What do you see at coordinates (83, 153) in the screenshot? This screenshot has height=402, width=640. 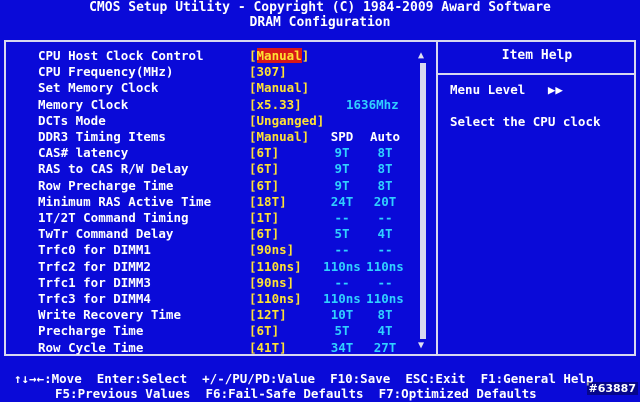 I see `setting-label: CAS# latency` at bounding box center [83, 153].